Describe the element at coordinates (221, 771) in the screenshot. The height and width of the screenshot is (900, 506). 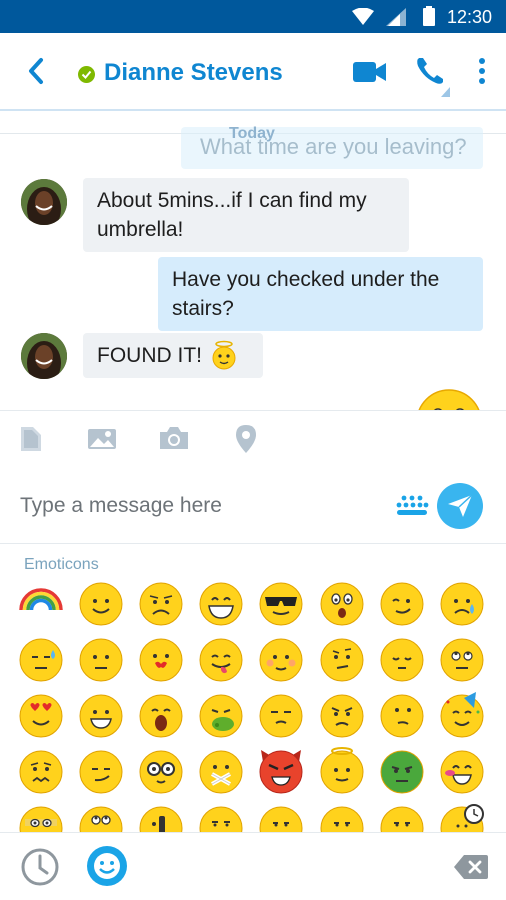
I see `lips-sealed-emoticon` at that location.